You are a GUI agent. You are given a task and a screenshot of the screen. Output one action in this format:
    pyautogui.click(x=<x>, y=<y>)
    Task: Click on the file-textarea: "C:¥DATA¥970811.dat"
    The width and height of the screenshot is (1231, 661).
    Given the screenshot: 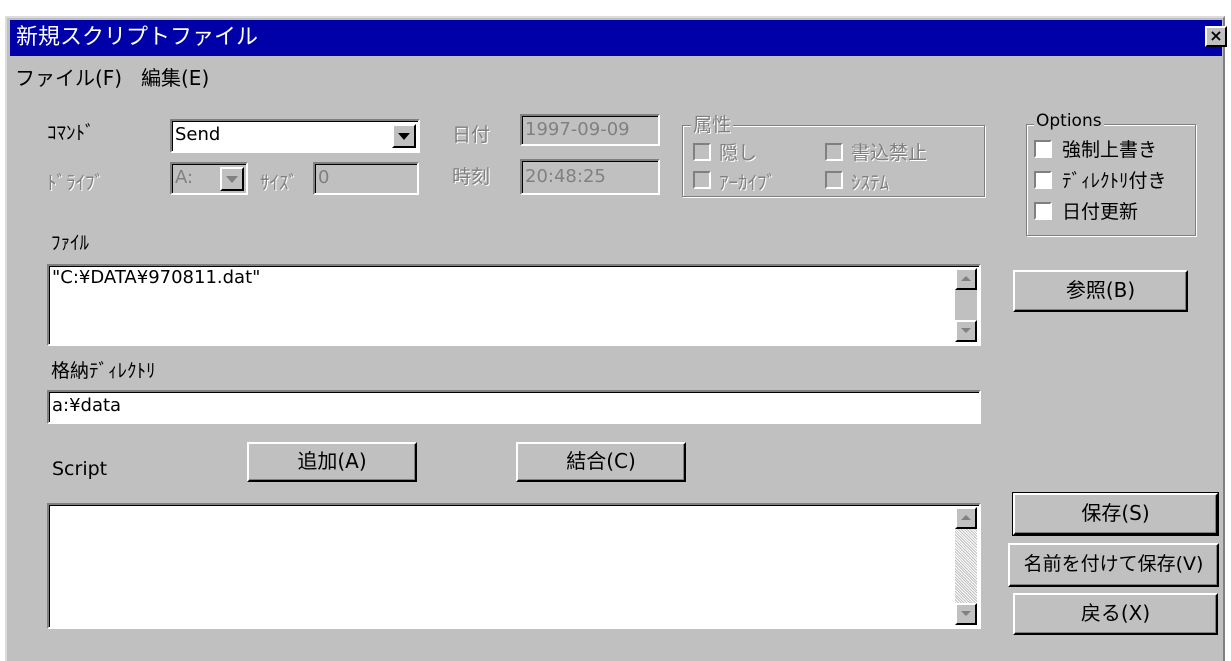 What is the action you would take?
    pyautogui.click(x=514, y=305)
    